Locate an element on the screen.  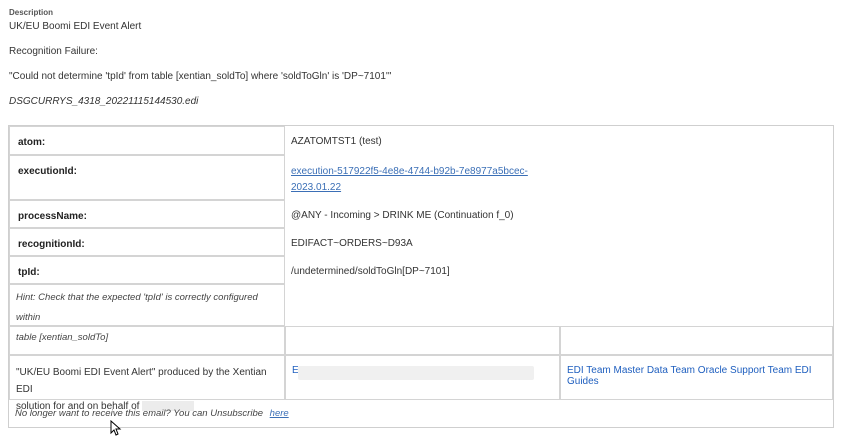
middle-link-cell: E is located at coordinates (422, 377).